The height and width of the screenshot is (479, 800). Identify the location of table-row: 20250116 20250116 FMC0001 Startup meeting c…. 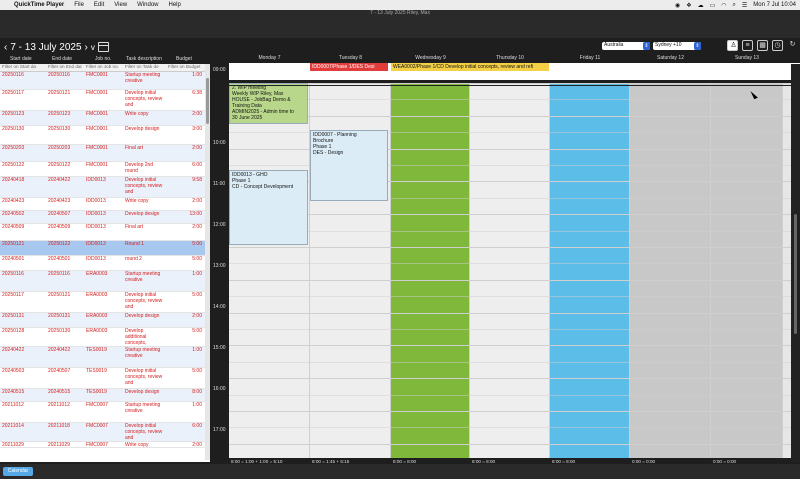
(105, 81).